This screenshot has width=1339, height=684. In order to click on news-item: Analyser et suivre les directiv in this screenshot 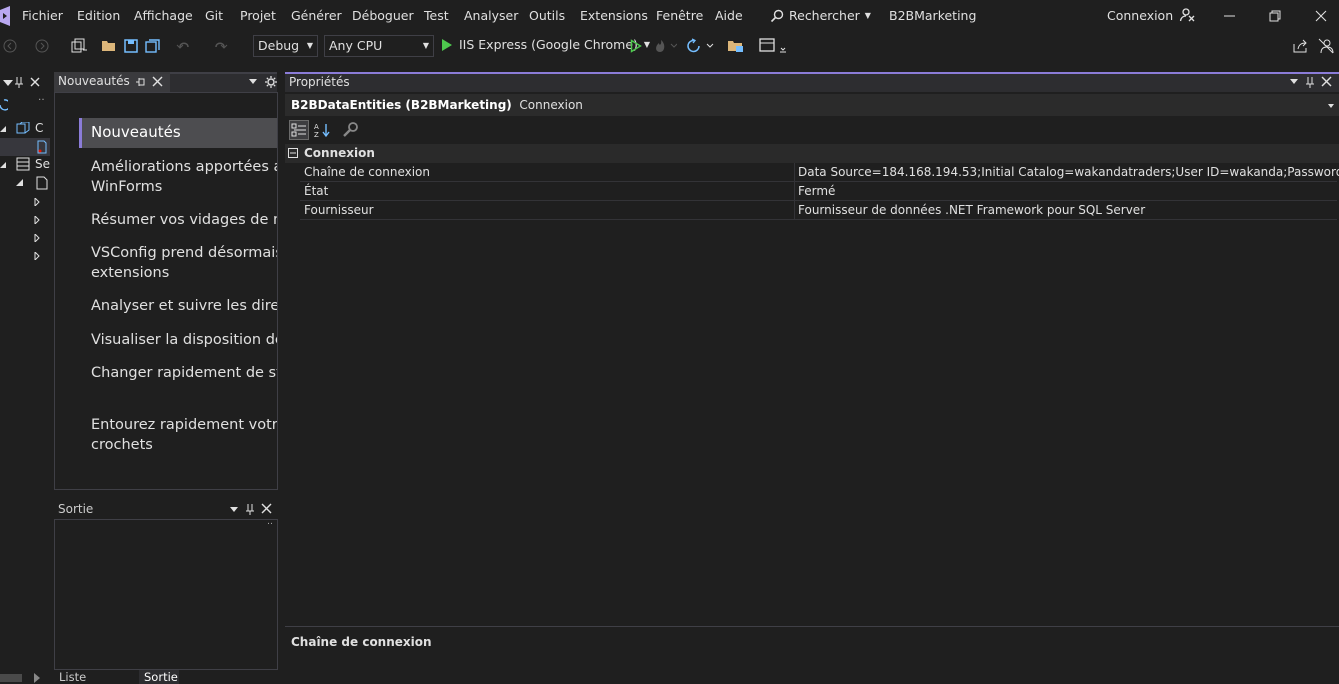, I will do `click(184, 306)`.